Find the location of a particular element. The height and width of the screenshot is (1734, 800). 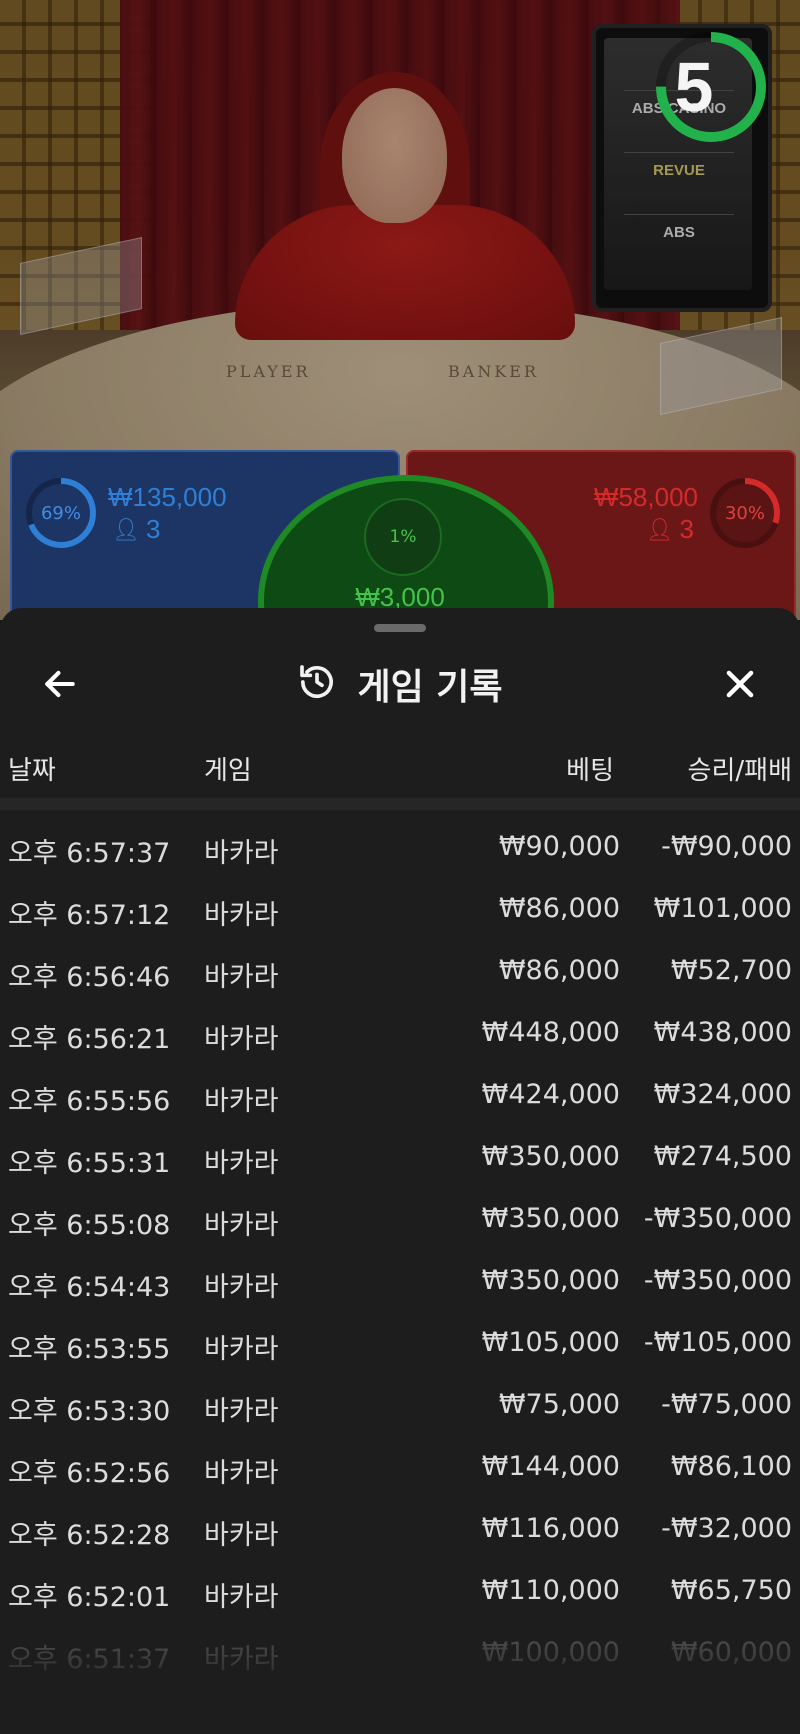

row-time: 오후 6:52:56 is located at coordinates (89, 1473).